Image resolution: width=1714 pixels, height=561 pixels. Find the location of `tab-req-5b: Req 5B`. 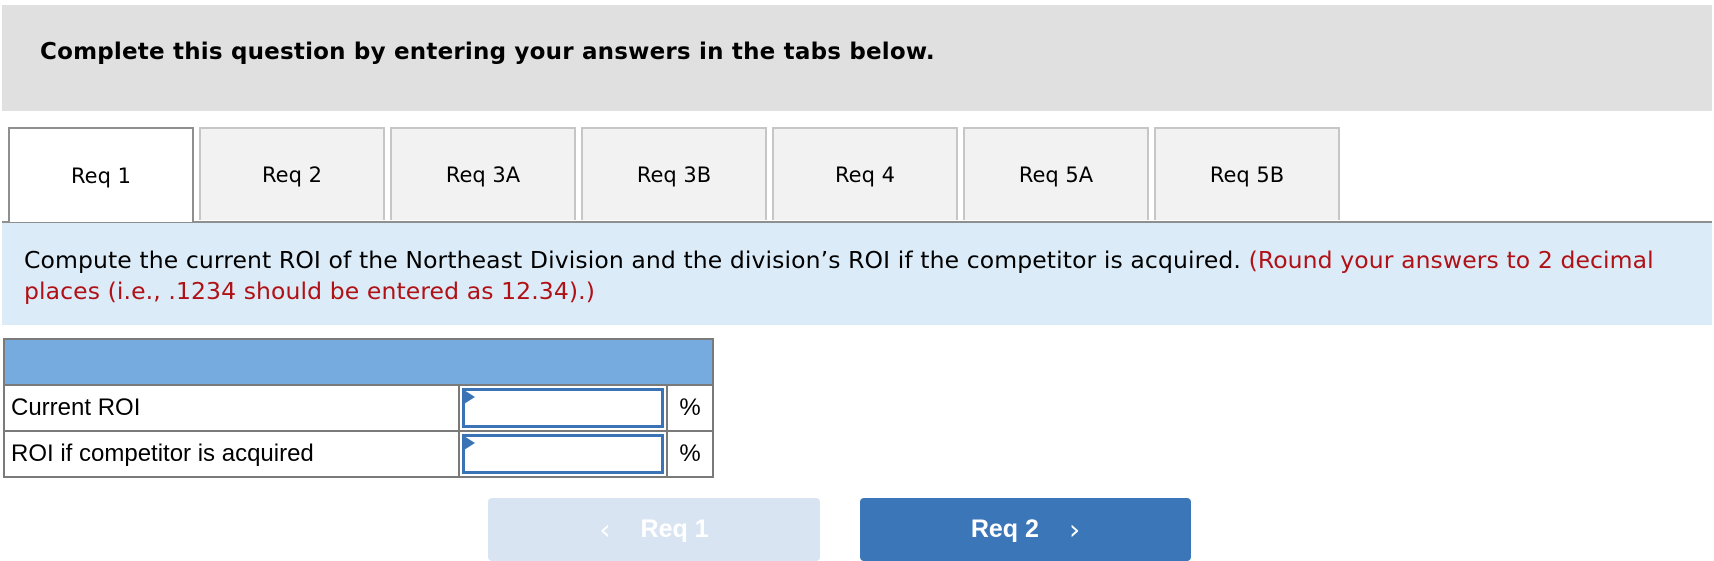

tab-req-5b: Req 5B is located at coordinates (1247, 173).